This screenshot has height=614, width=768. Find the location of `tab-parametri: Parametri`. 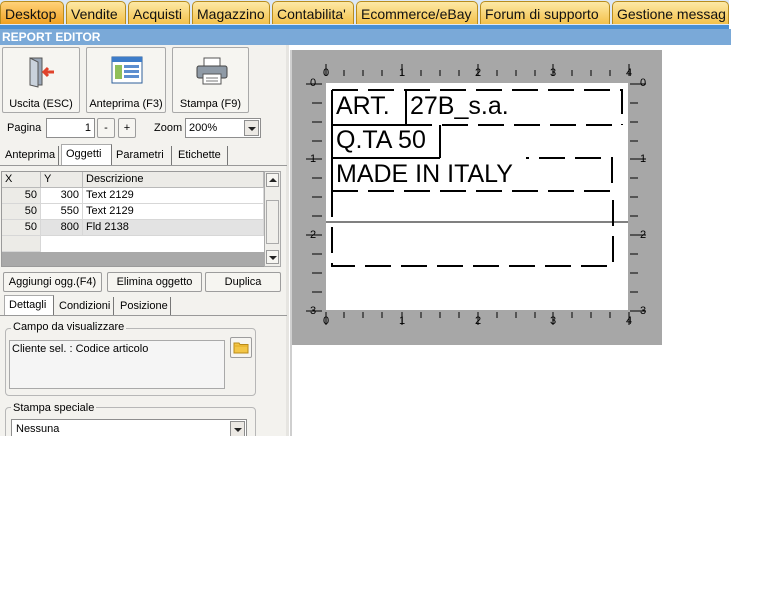

tab-parametri: Parametri is located at coordinates (142, 155).